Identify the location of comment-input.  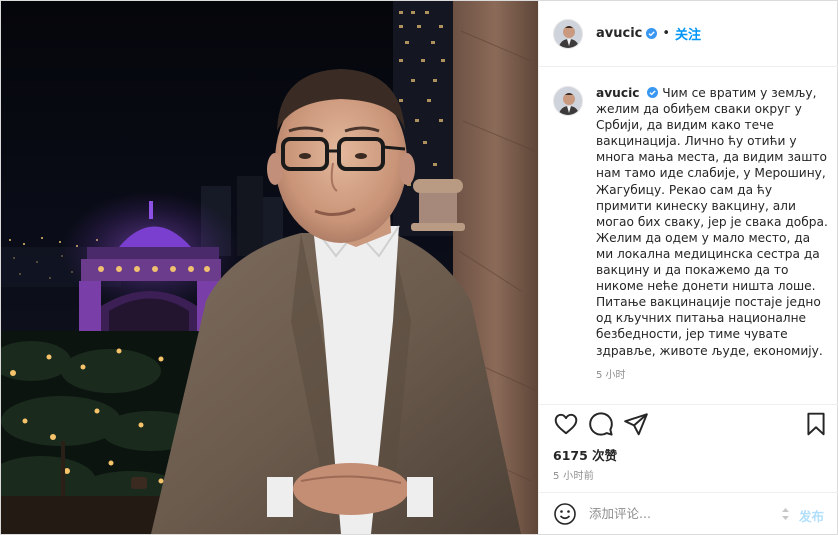
(684, 513).